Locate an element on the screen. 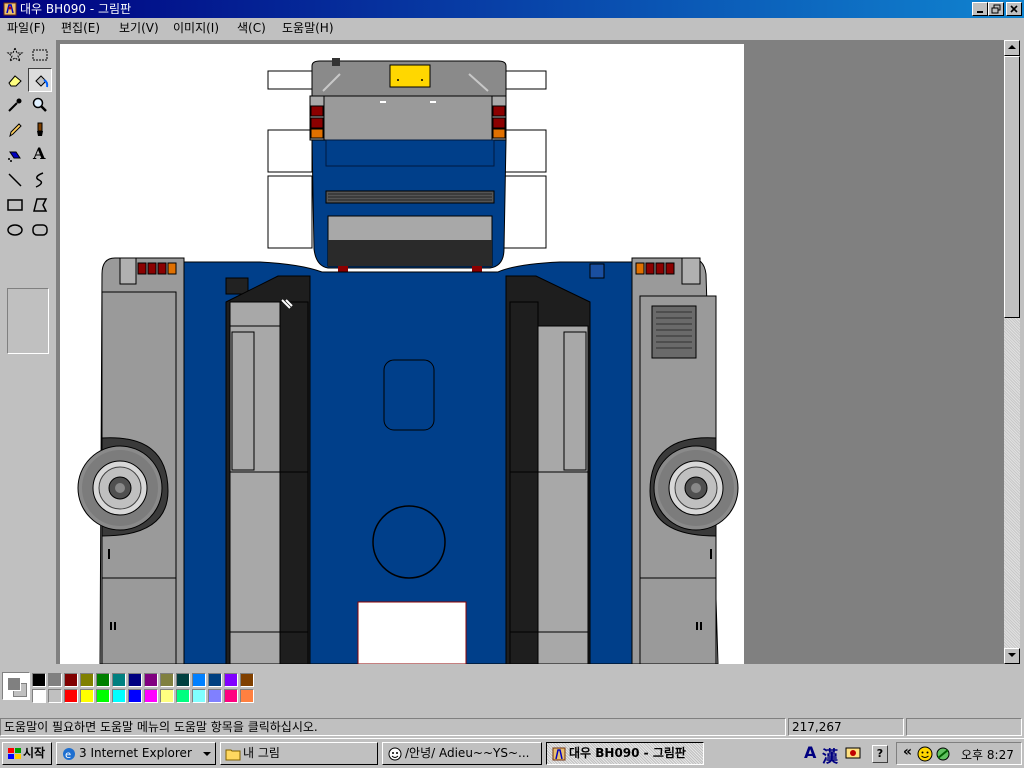 This screenshot has height=768, width=1024. system-tray: « 오후 8:27 is located at coordinates (959, 753).